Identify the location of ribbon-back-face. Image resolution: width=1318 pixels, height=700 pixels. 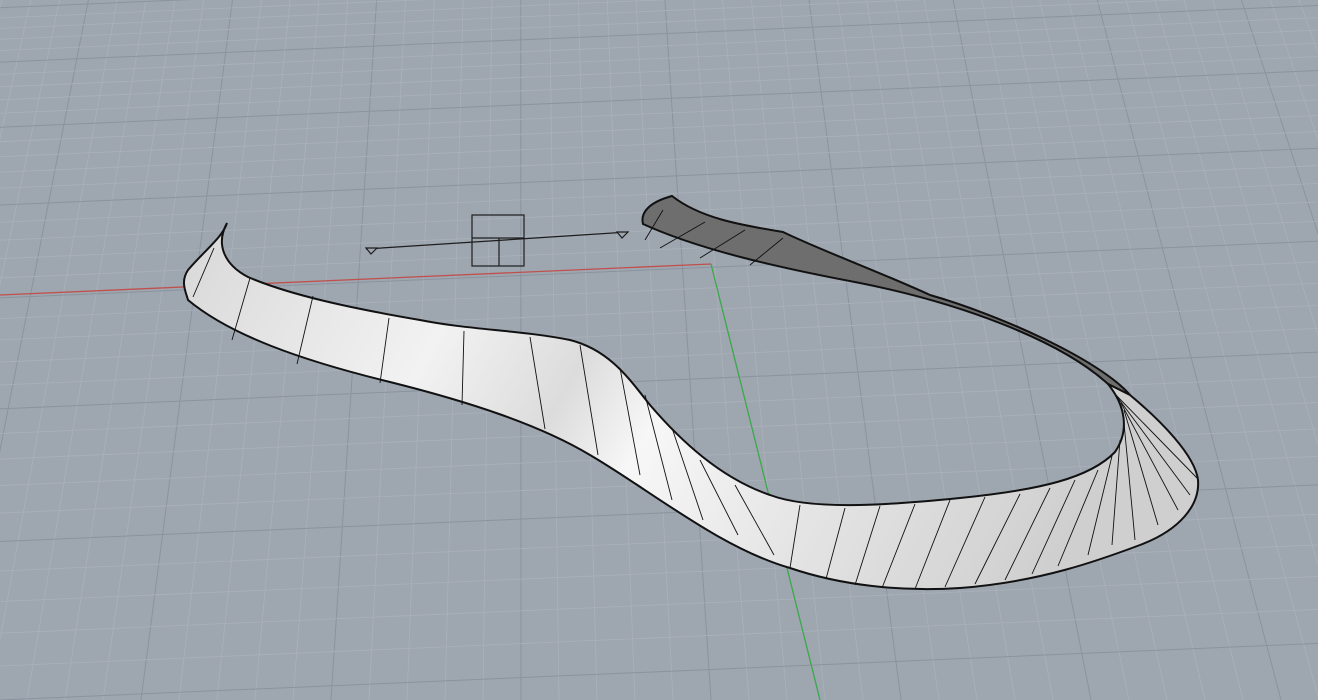
(886, 295).